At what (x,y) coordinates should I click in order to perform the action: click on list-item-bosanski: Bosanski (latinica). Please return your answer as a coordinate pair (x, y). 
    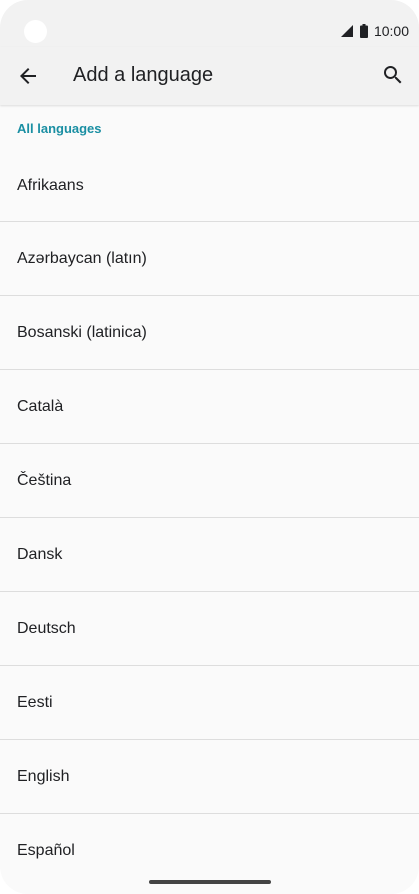
    Looking at the image, I should click on (209, 333).